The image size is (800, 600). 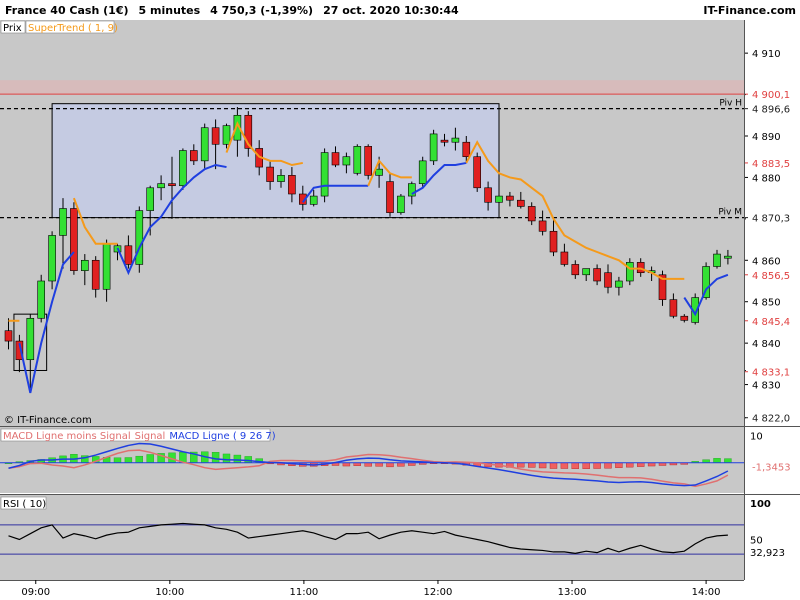 What do you see at coordinates (766, 54) in the screenshot?
I see `price-tick-label: 4 910` at bounding box center [766, 54].